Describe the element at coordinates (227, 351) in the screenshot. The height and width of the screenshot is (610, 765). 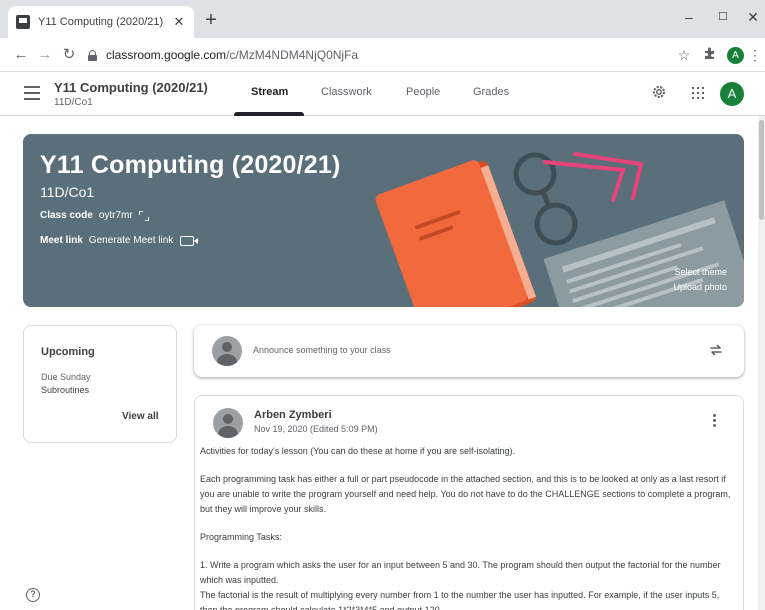
I see `user-avatar-icon` at that location.